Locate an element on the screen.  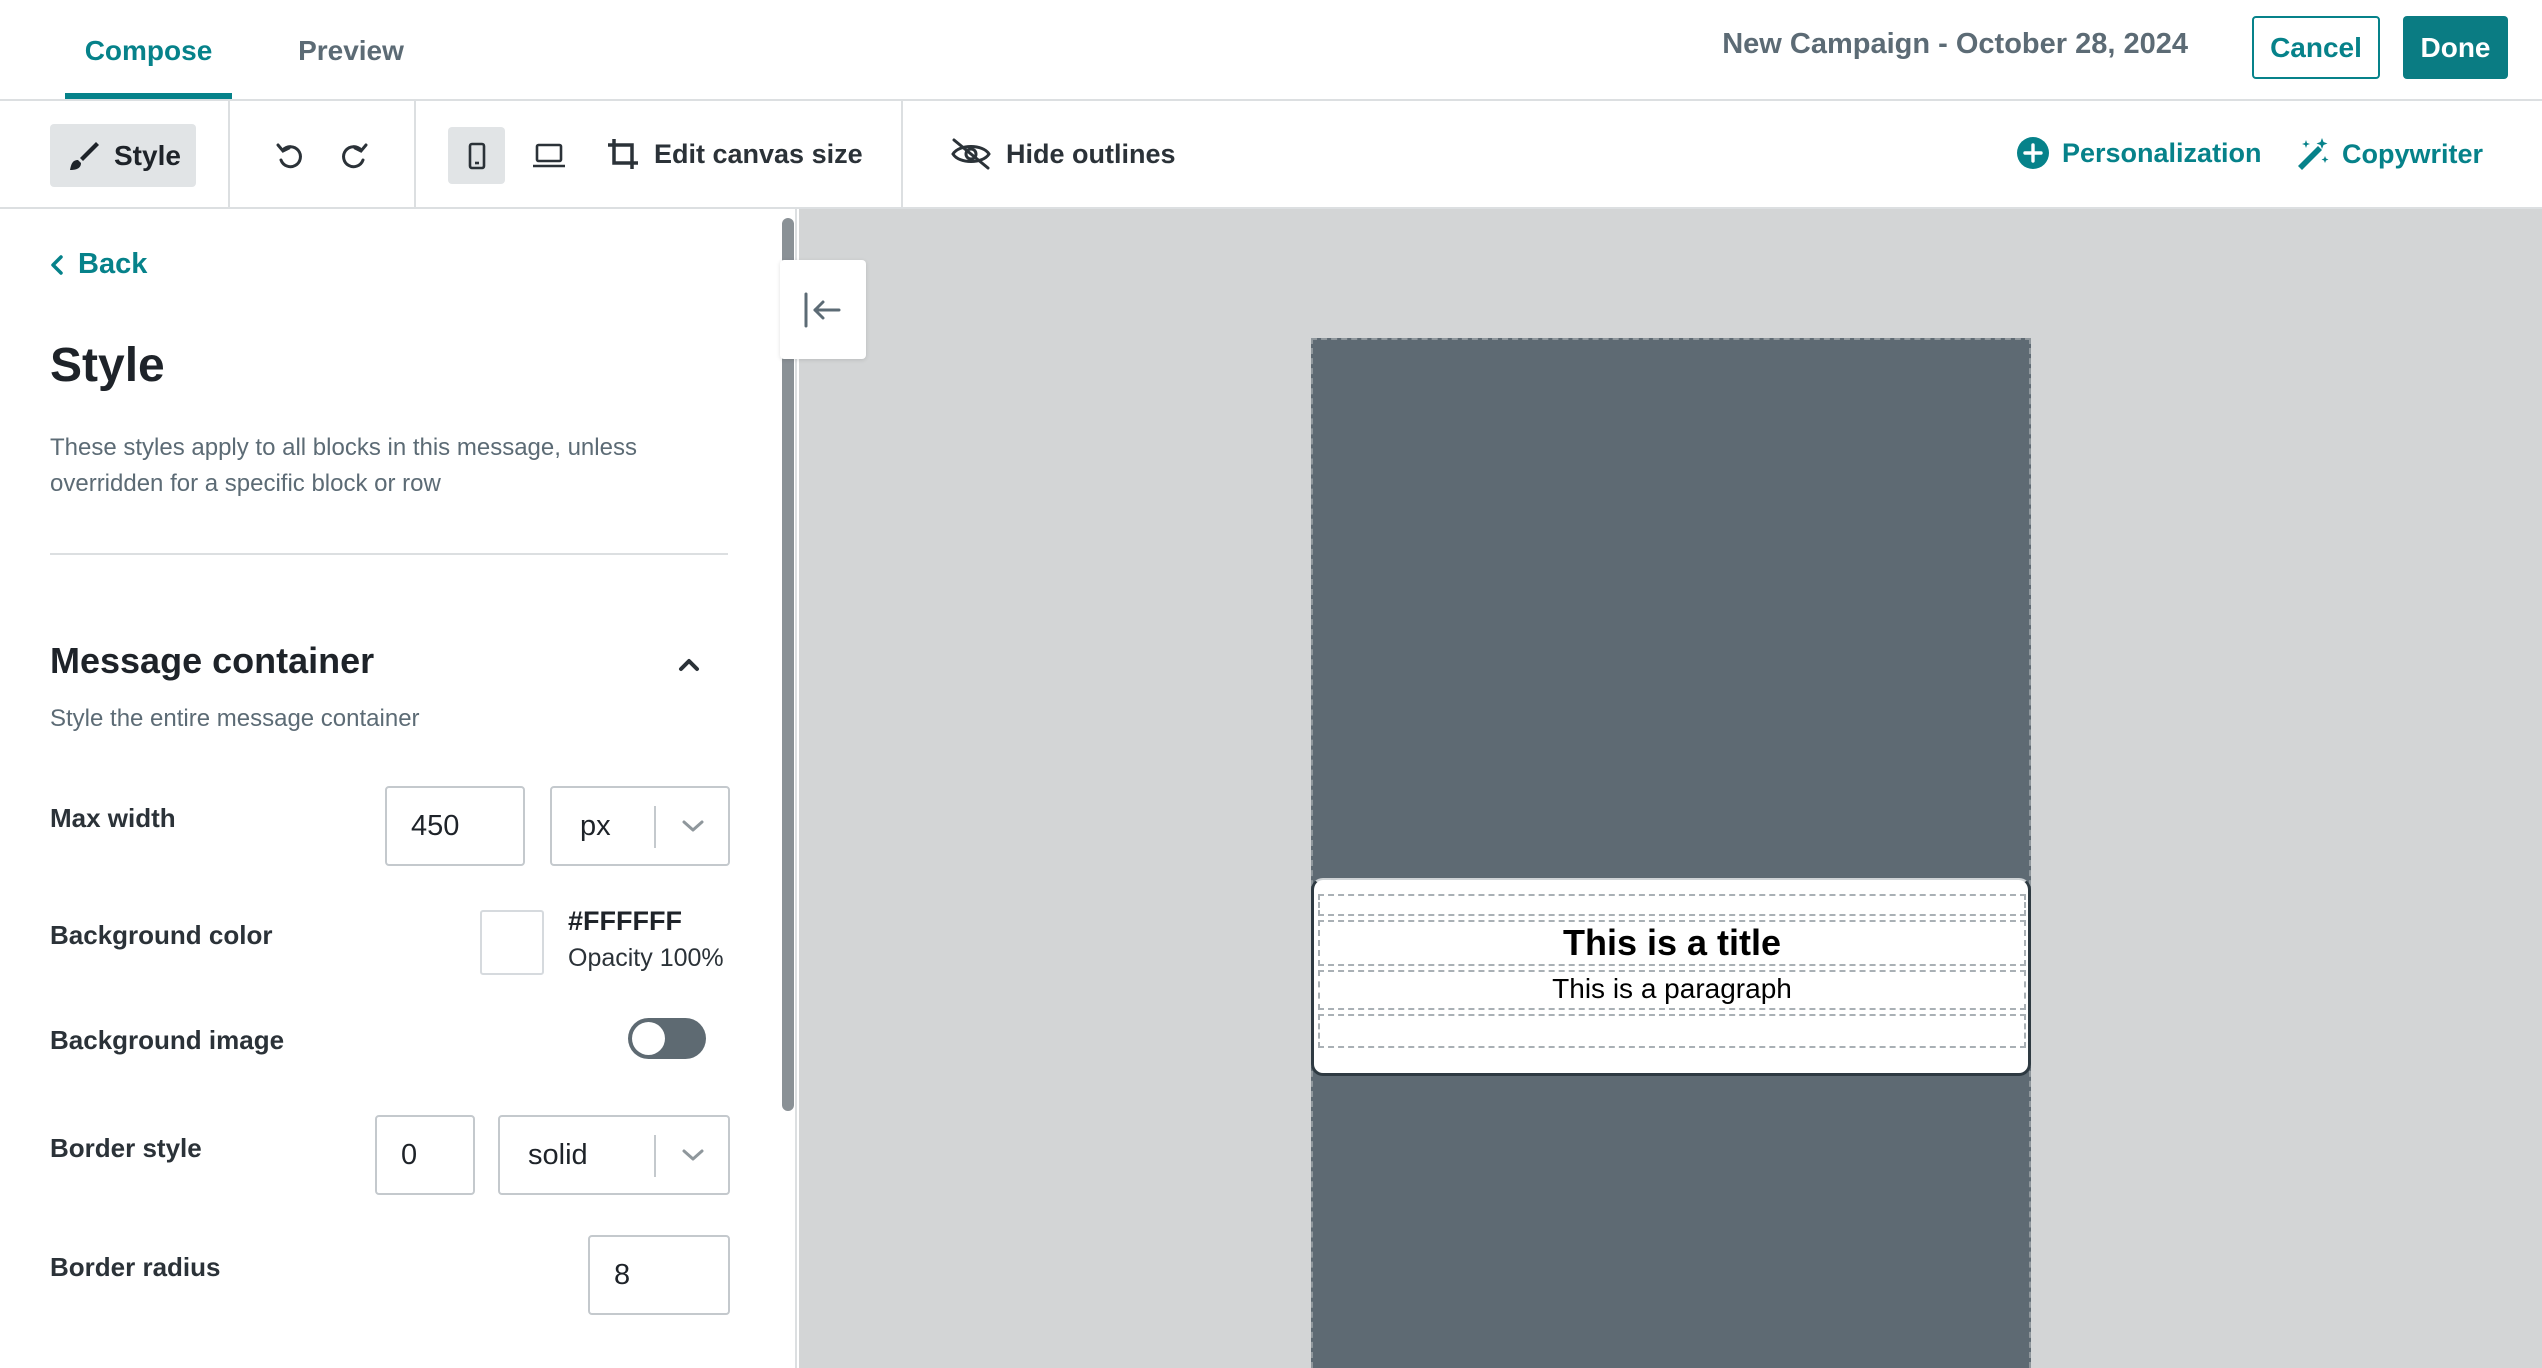
personalization-label: Personalization is located at coordinates (2162, 152).